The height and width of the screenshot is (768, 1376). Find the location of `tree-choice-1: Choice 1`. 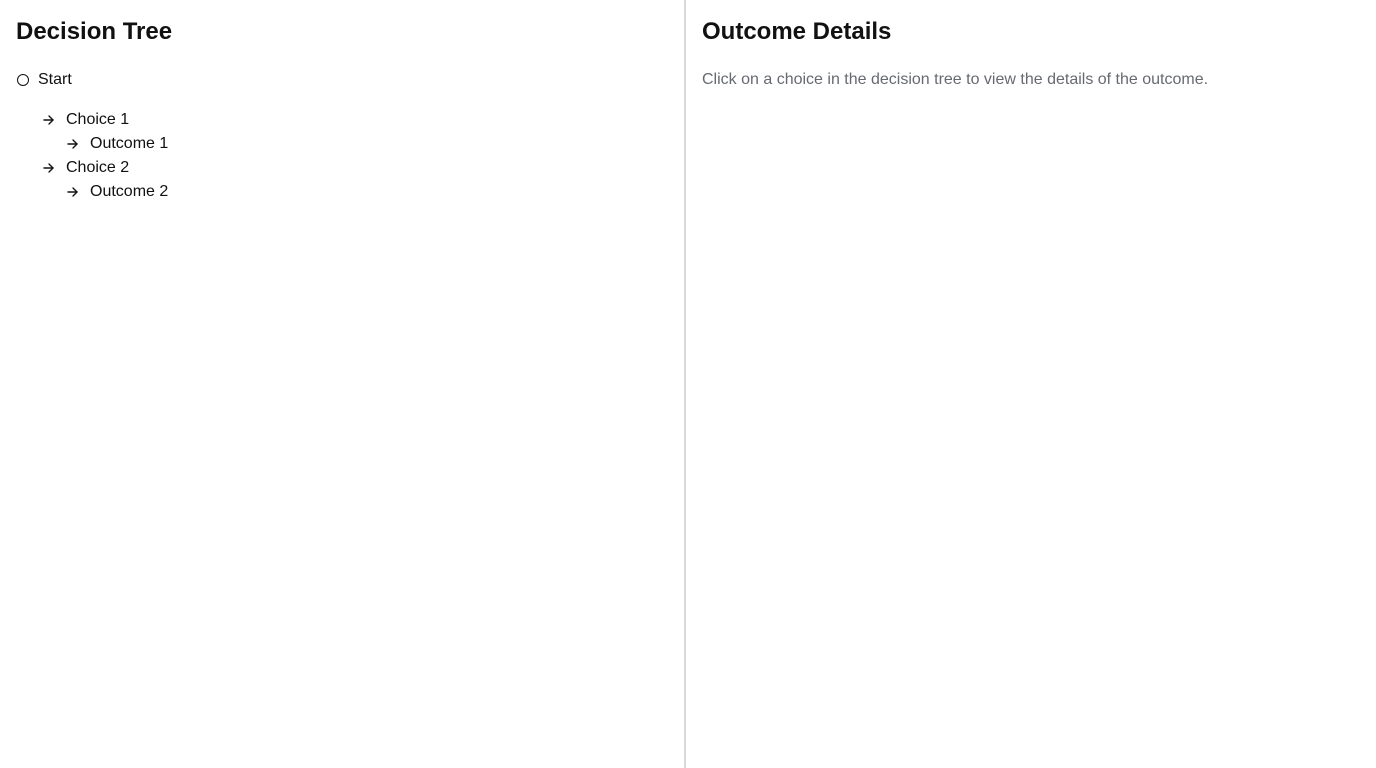

tree-choice-1: Choice 1 is located at coordinates (342, 120).